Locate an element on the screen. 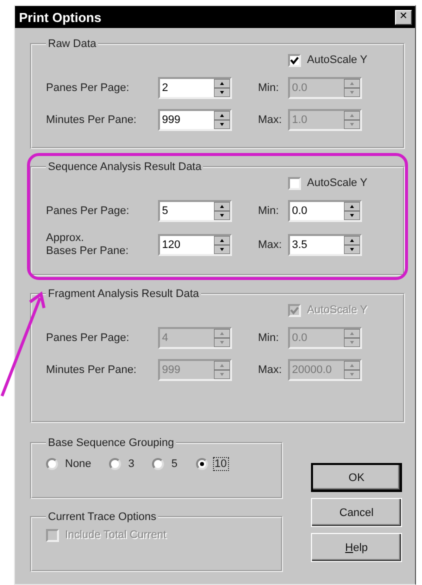  group-title: Sequence Analysis Result Data is located at coordinates (124, 167).